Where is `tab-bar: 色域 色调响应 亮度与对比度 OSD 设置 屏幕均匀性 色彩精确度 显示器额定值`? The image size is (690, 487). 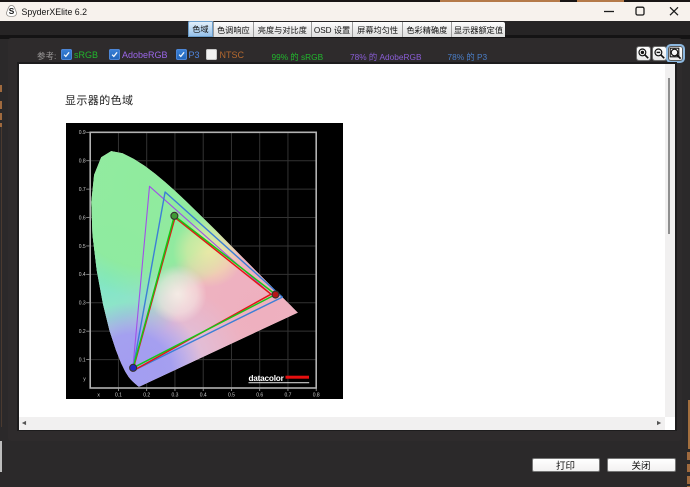 tab-bar: 色域 色调响应 亮度与对比度 OSD 设置 屏幕均匀性 色彩精确度 显示器额定值 is located at coordinates (347, 29).